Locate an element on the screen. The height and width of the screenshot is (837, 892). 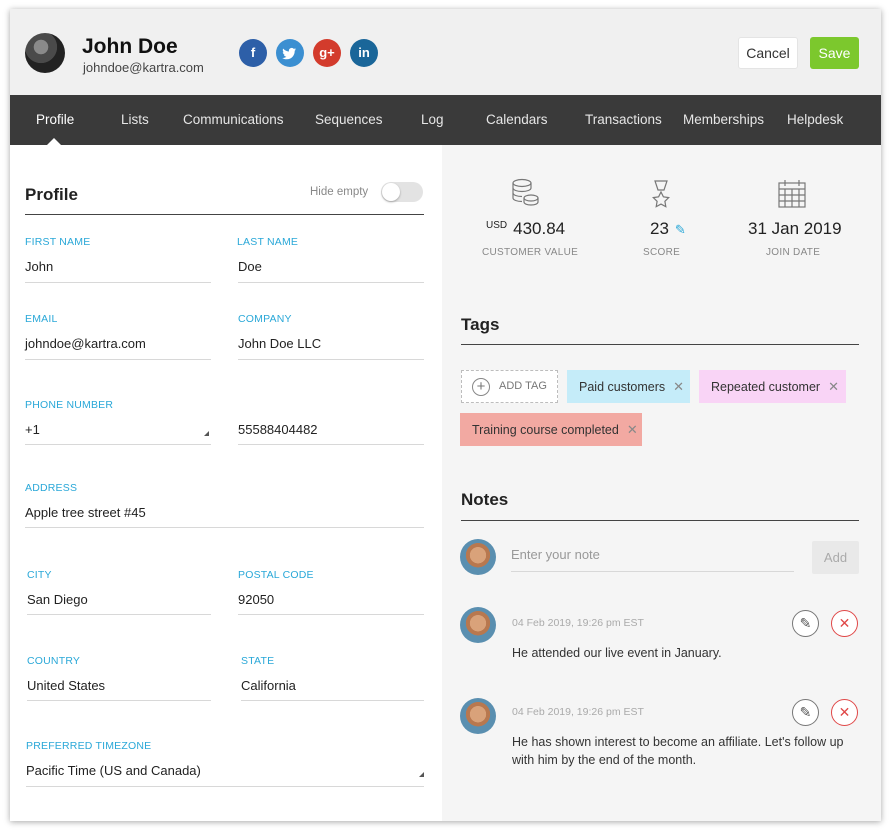
toggle-knob is located at coordinates (391, 192).